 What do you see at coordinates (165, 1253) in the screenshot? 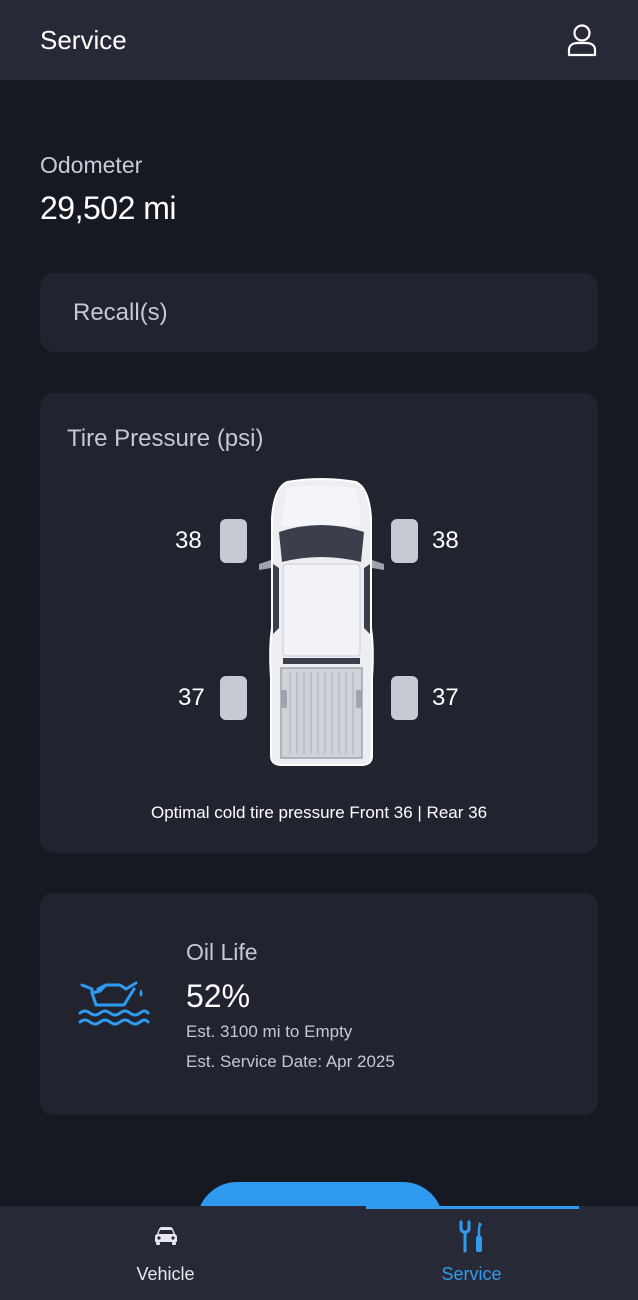
I see `nav-tab-vehicle: Vehicle` at bounding box center [165, 1253].